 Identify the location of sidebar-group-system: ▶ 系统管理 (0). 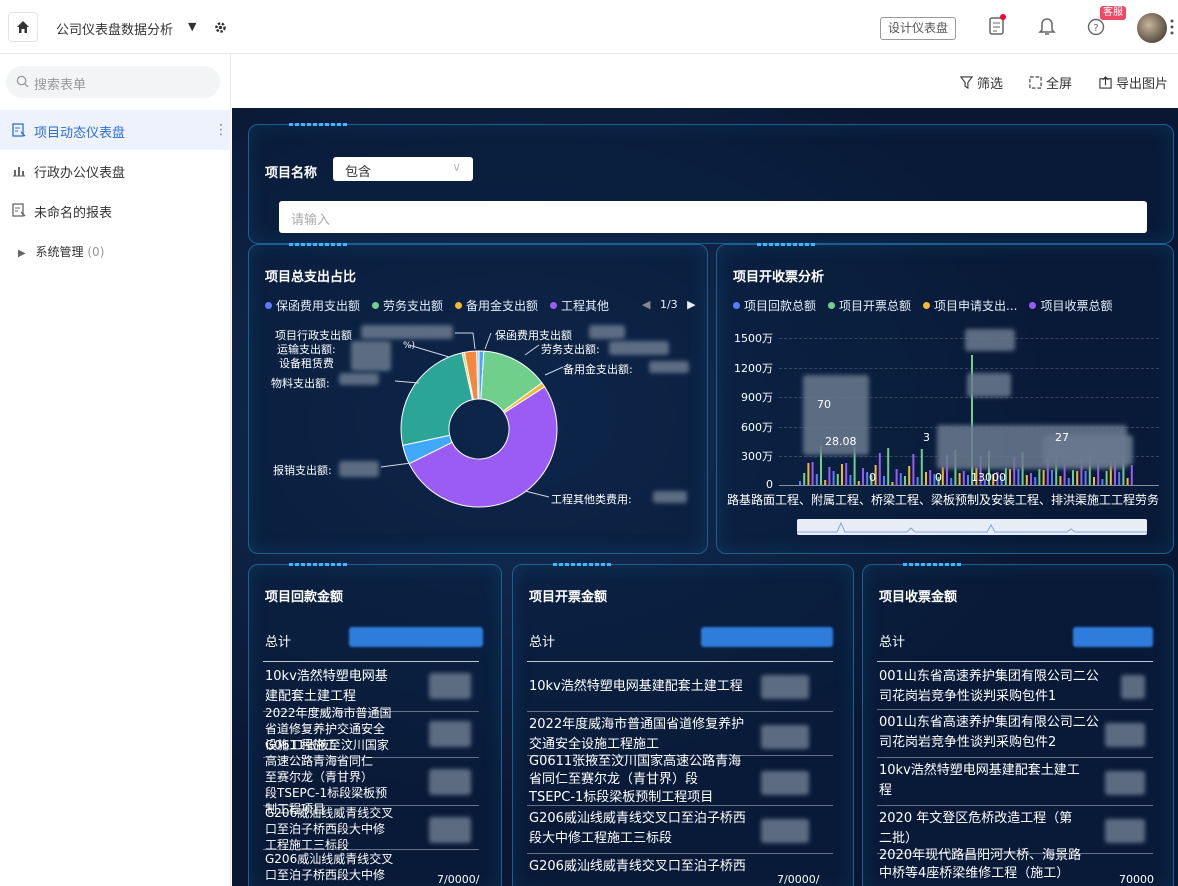
(61, 251).